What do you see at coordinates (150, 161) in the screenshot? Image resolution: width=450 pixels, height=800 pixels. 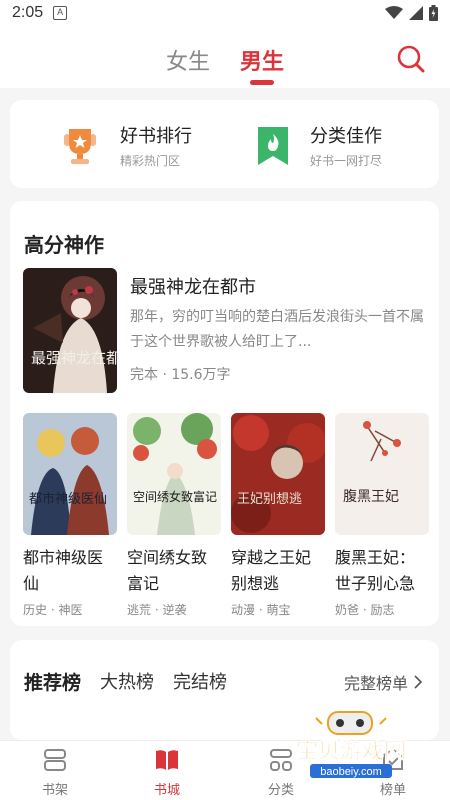 I see `rank-entry-subtitle: 精彩热门区` at bounding box center [150, 161].